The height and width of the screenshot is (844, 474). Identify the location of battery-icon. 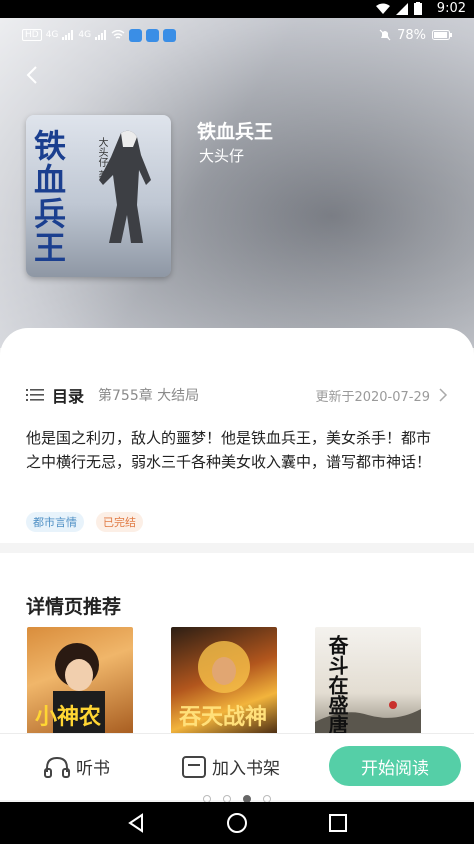
(418, 8).